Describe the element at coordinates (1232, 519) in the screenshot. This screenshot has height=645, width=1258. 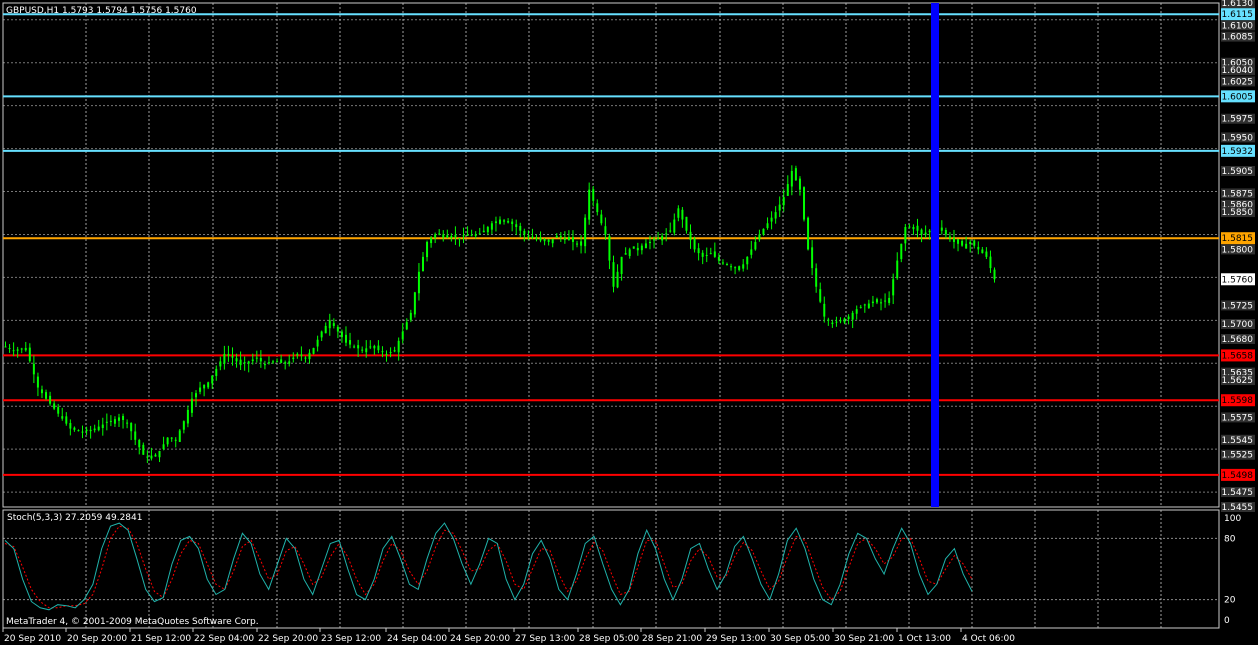
I see `stoch-tick-label: 100` at that location.